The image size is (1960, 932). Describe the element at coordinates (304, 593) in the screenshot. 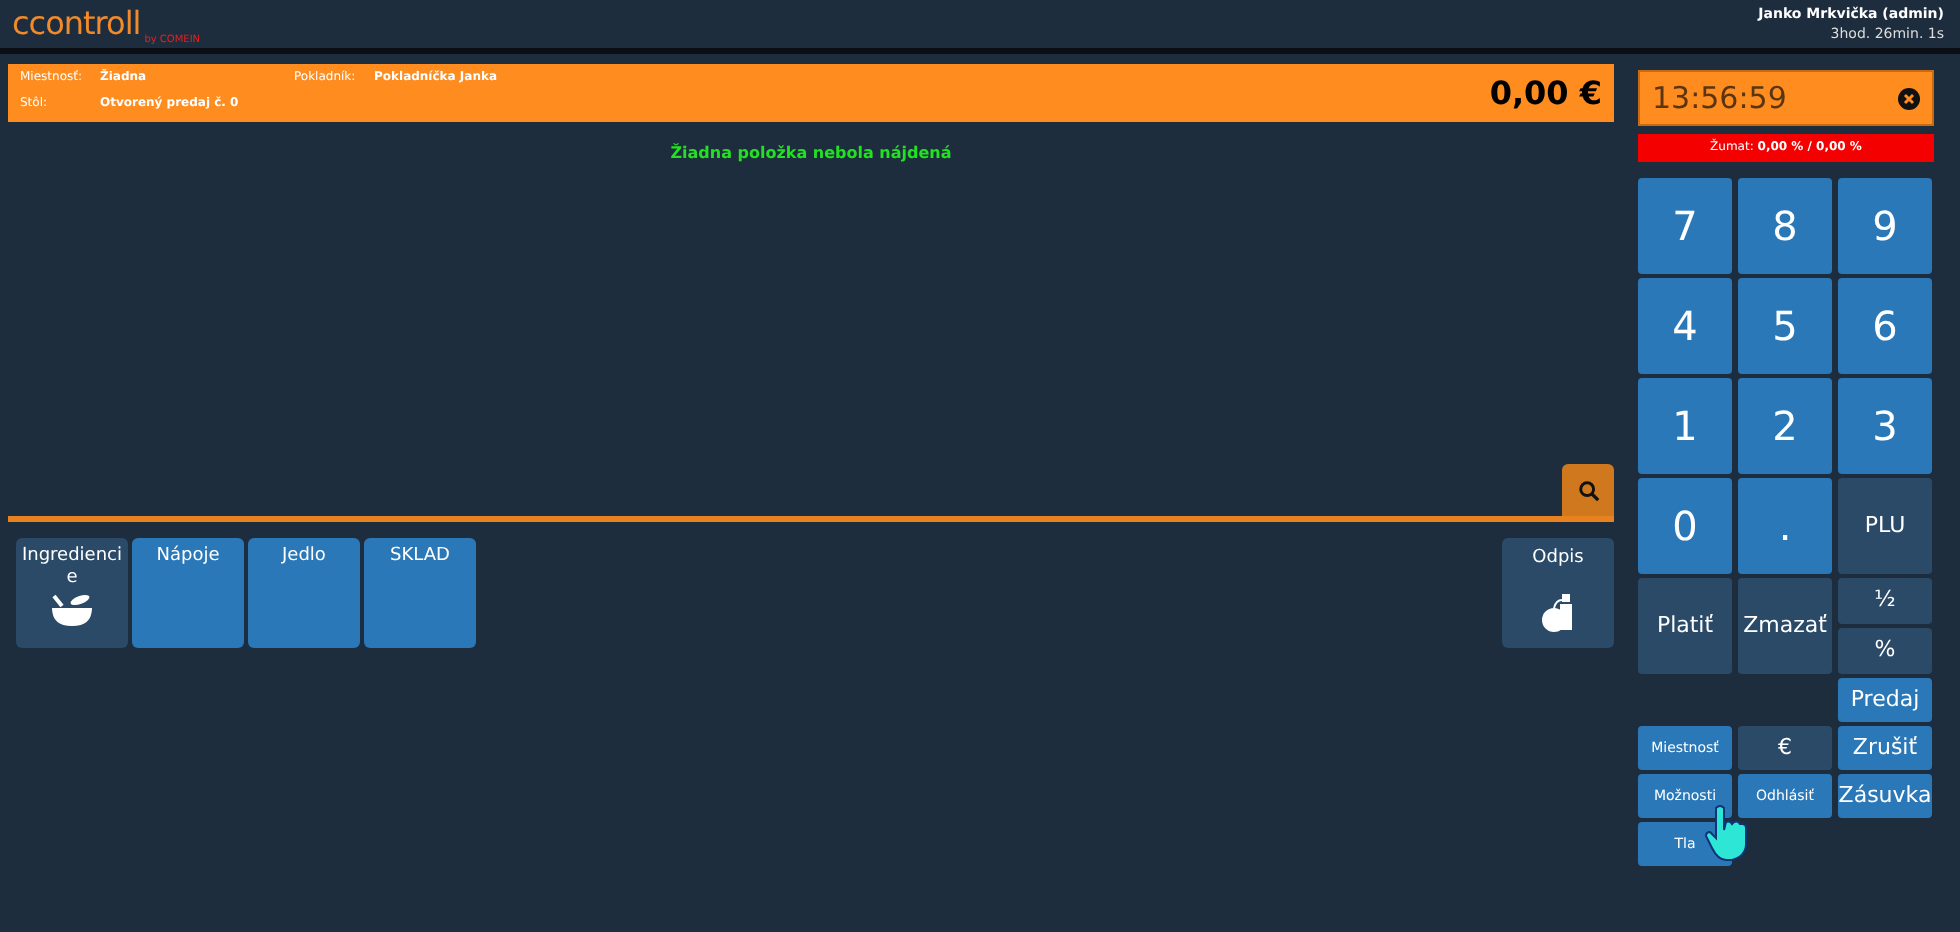

I see `category-button: Jedlo` at that location.